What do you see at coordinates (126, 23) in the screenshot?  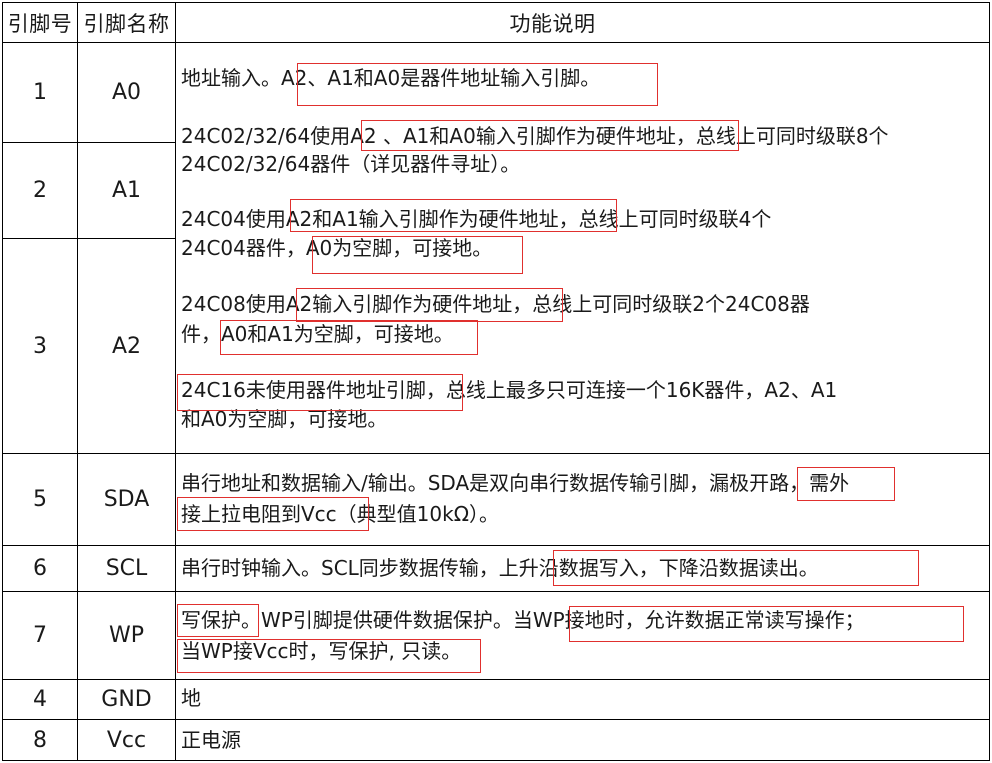 I see `header-pin-name: 引脚名称` at bounding box center [126, 23].